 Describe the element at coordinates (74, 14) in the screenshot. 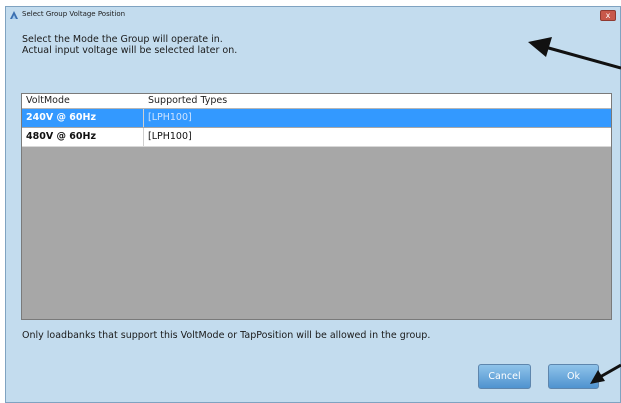

I see `window-title: Select Group Voltage Position` at that location.